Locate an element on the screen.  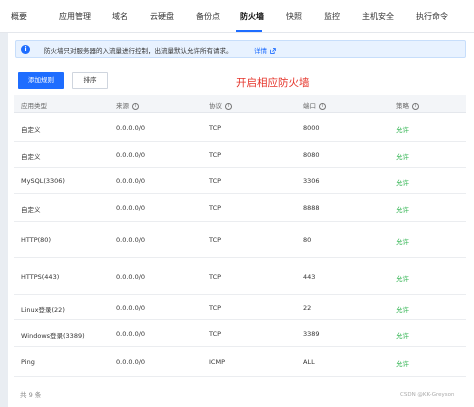
table-row: 自定义 0.0.0.0/0 TCP 8000 允许 is located at coordinates (240, 127).